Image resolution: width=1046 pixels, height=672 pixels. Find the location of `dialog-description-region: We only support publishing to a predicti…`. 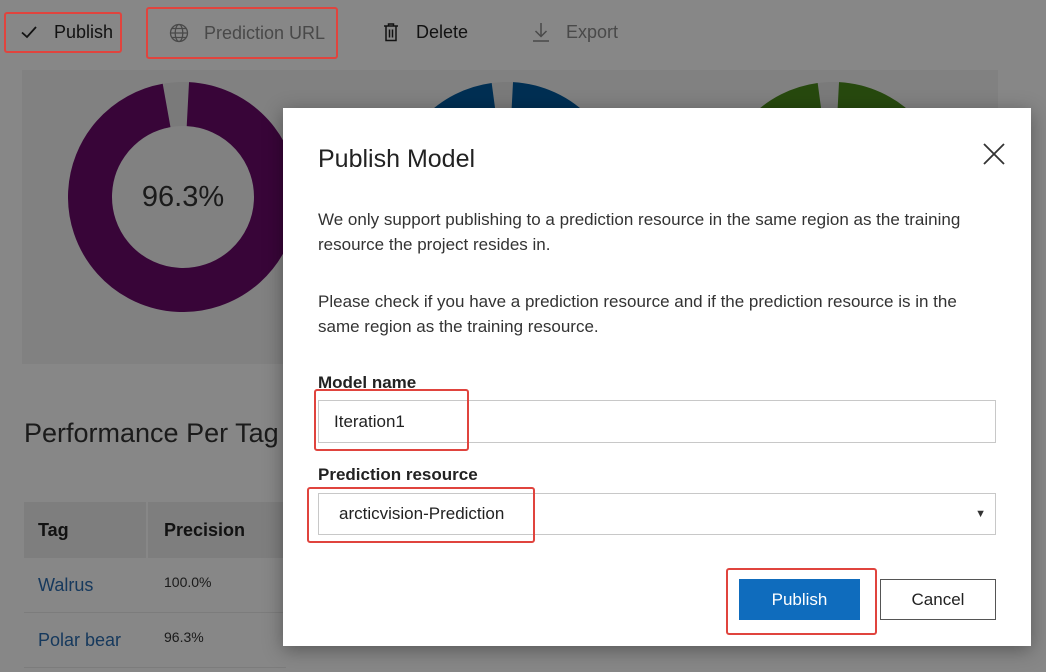

dialog-description-region: We only support publishing to a predicti… is located at coordinates (639, 232).